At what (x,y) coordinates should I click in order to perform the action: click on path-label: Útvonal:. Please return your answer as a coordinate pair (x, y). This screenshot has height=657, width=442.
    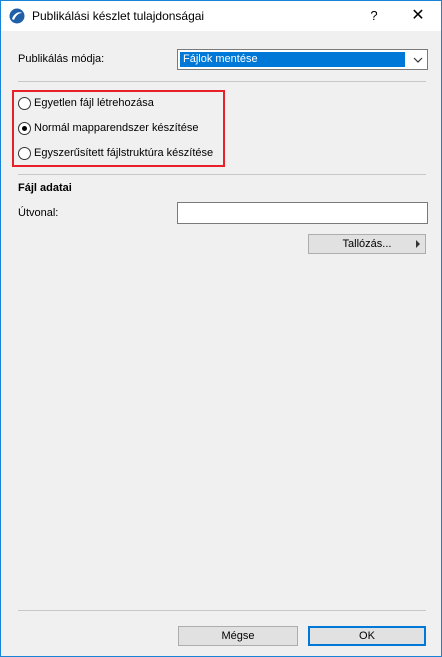
    Looking at the image, I should click on (38, 213).